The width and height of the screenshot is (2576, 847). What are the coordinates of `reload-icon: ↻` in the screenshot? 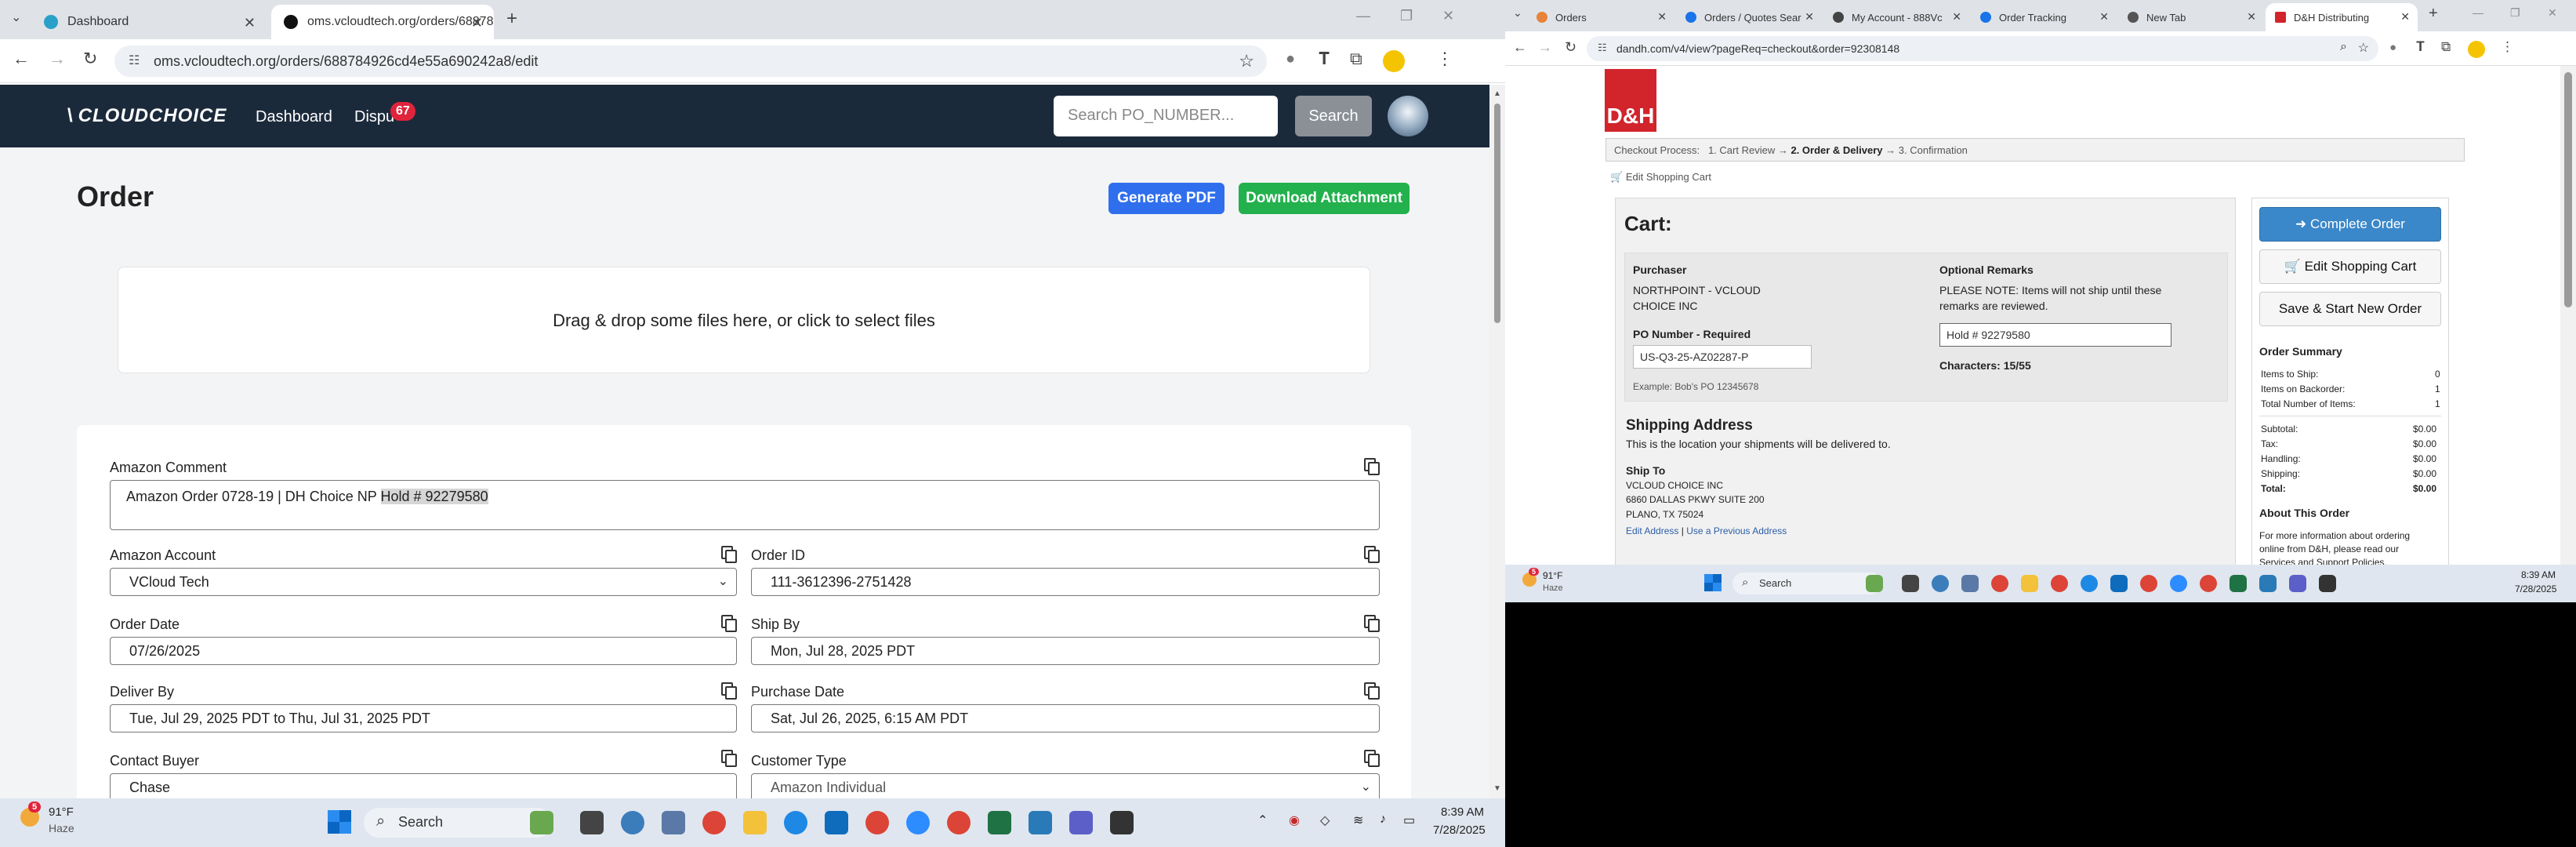 It's located at (90, 59).